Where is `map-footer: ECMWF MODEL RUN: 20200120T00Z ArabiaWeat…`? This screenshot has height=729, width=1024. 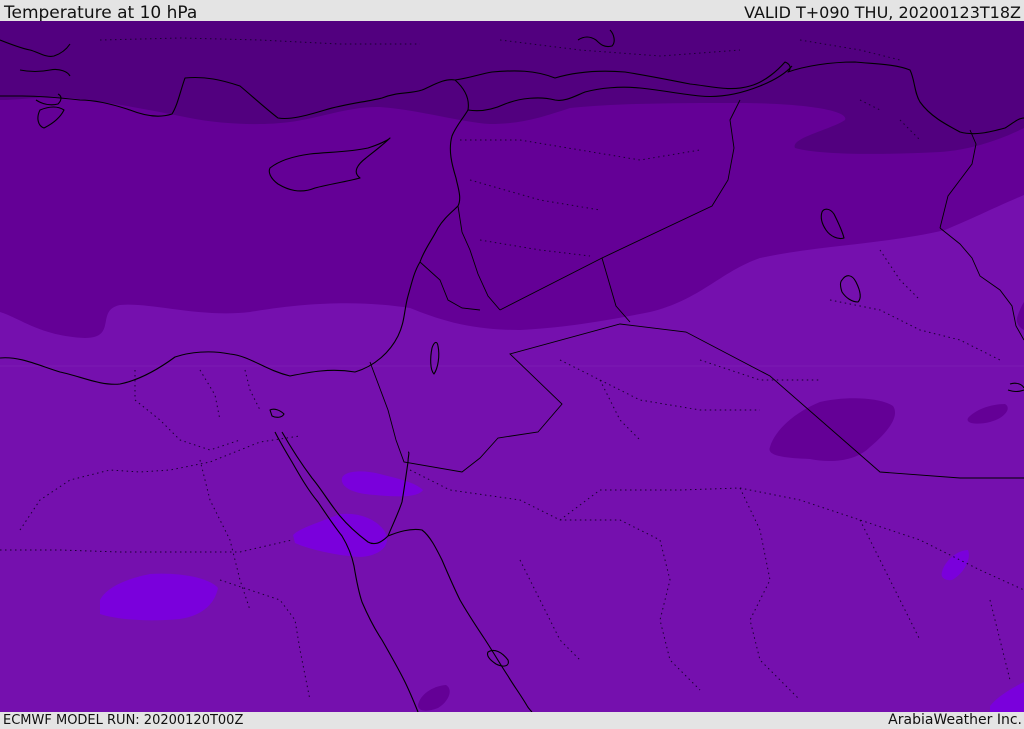 map-footer: ECMWF MODEL RUN: 20200120T00Z ArabiaWeat… is located at coordinates (512, 720).